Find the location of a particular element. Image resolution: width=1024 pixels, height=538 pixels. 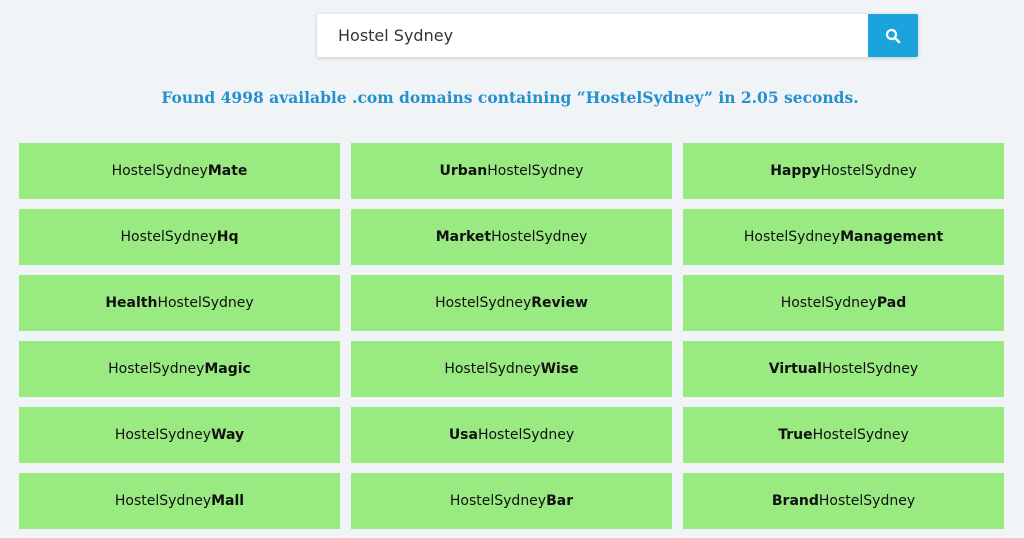

domain-suggestion: HostelSydney Review is located at coordinates (511, 303).